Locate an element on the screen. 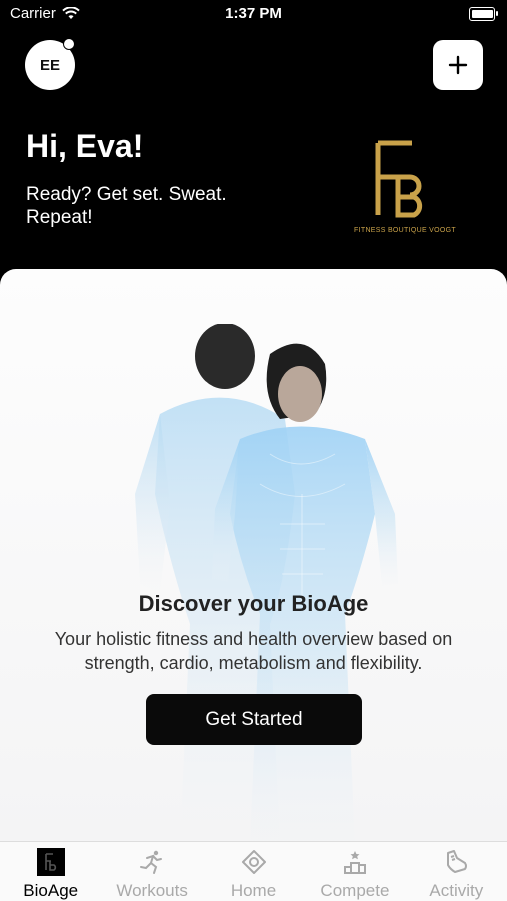 The image size is (507, 901). tab-bioage: BioAge is located at coordinates (50, 871).